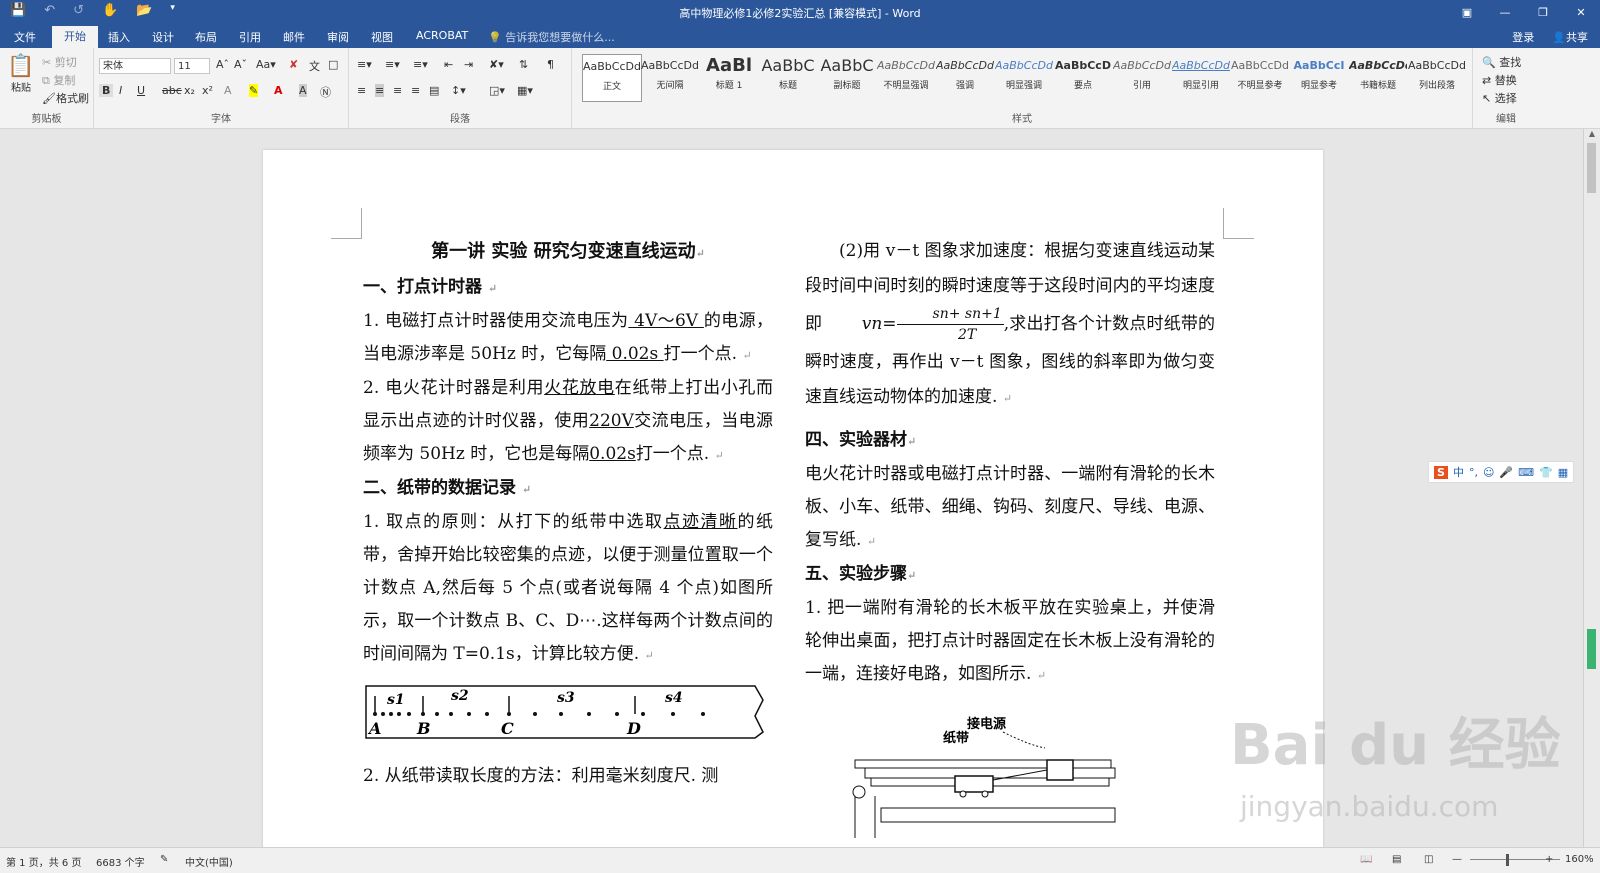 The image size is (1600, 873). Describe the element at coordinates (1396, 859) in the screenshot. I see `print-layout-icon: ▤` at that location.